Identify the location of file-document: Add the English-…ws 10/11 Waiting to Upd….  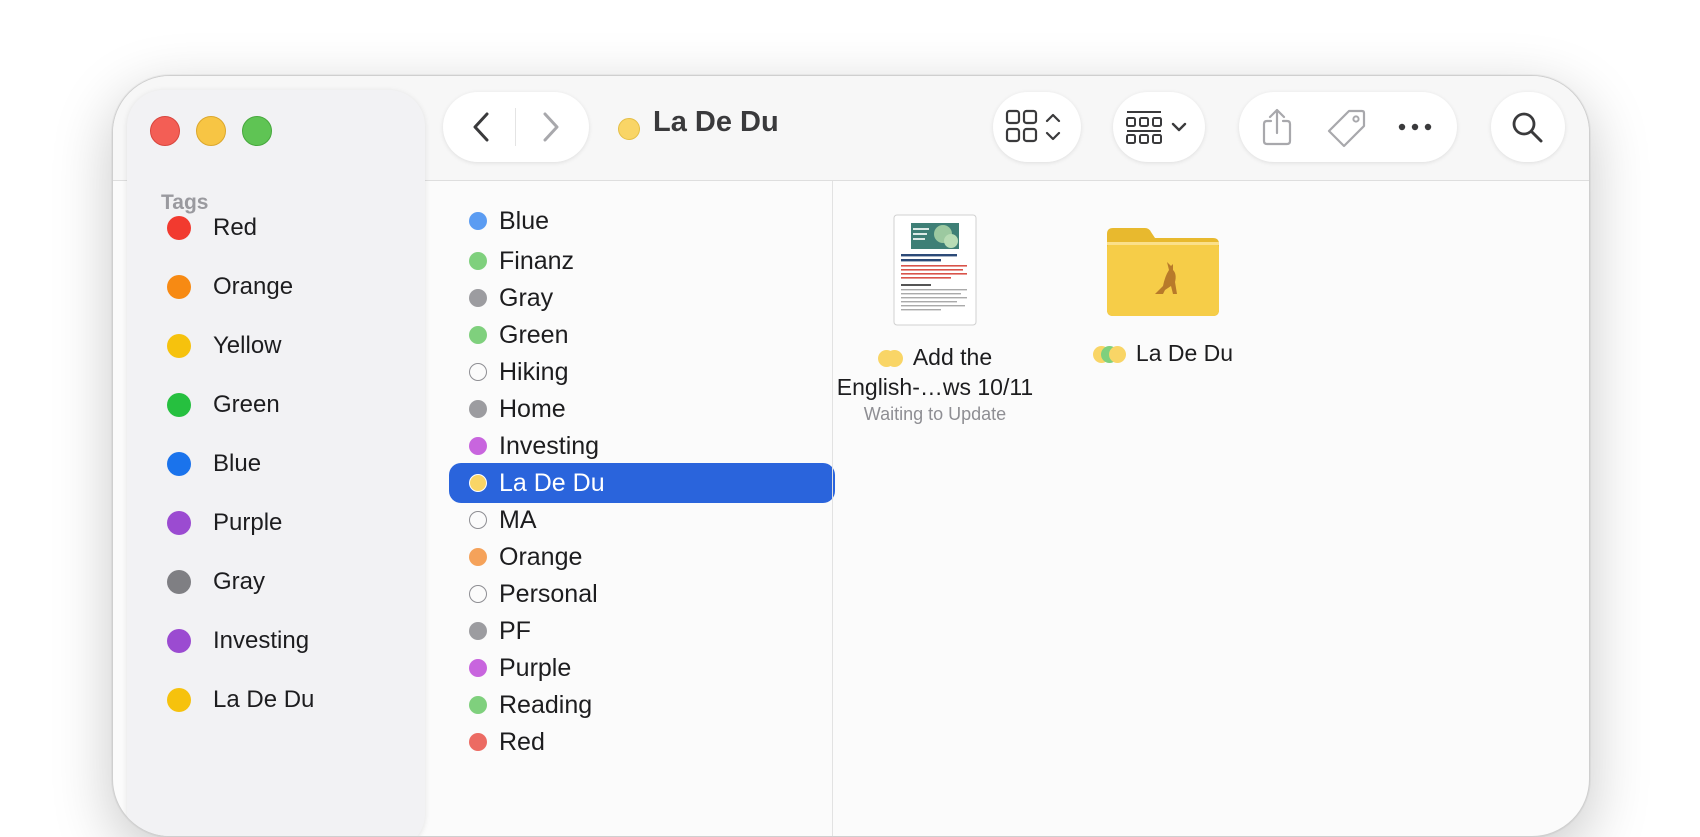
(935, 319).